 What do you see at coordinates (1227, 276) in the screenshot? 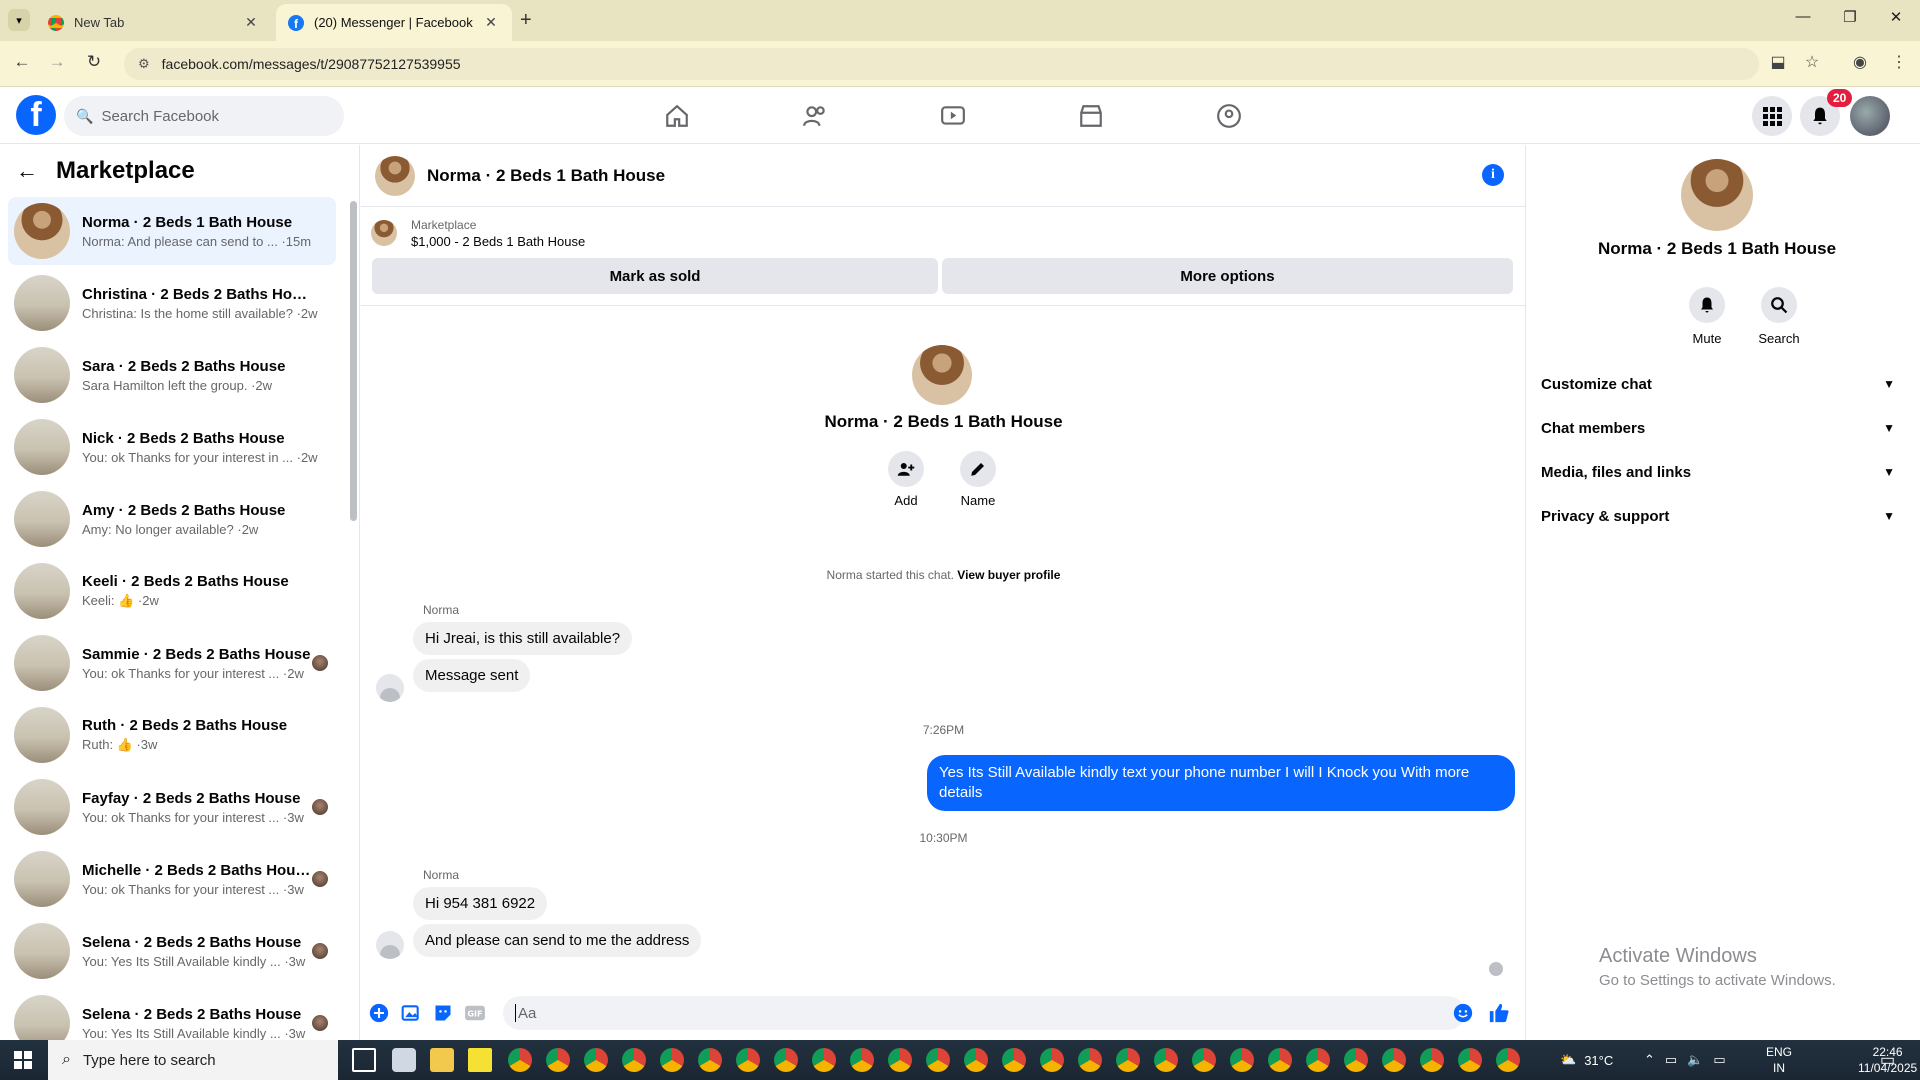
I see `more-options-button: More options` at bounding box center [1227, 276].